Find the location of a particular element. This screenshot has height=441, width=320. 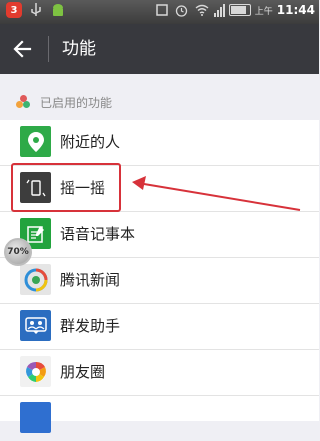

group-send-icon is located at coordinates (35, 325).